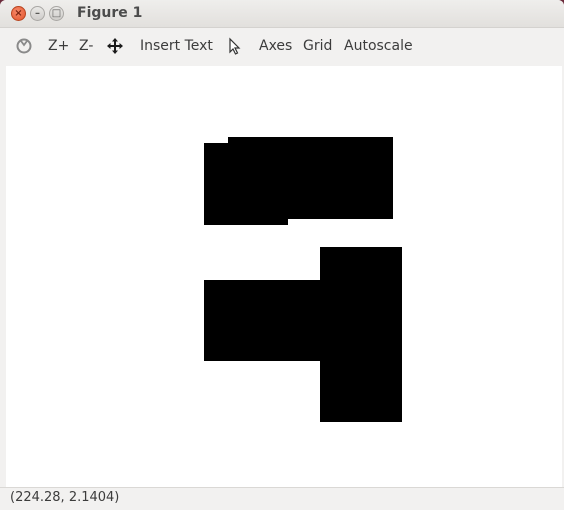  Describe the element at coordinates (317, 46) in the screenshot. I see `grid-button: Grid` at that location.